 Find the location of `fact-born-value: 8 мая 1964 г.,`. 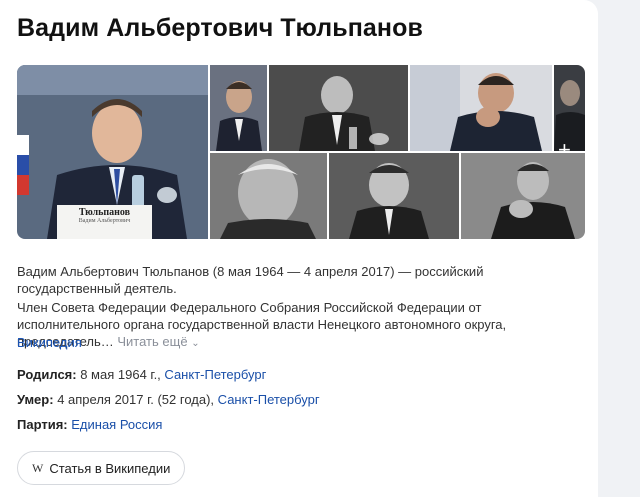

fact-born-value: 8 мая 1964 г., is located at coordinates (120, 374).